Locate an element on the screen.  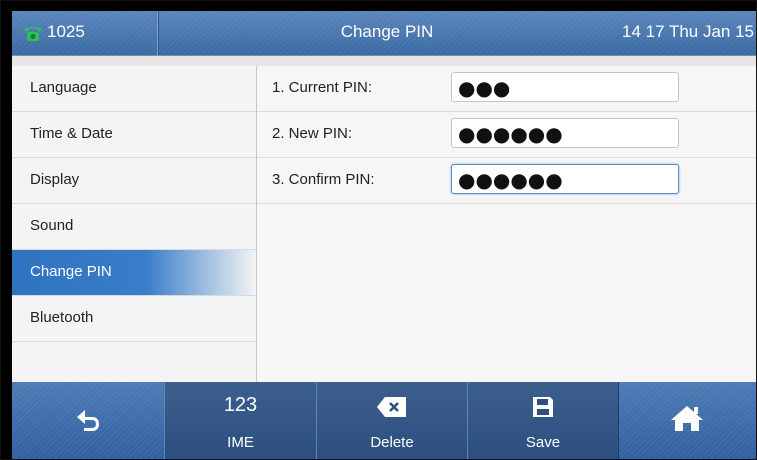
ime-label: IME is located at coordinates (240, 442).